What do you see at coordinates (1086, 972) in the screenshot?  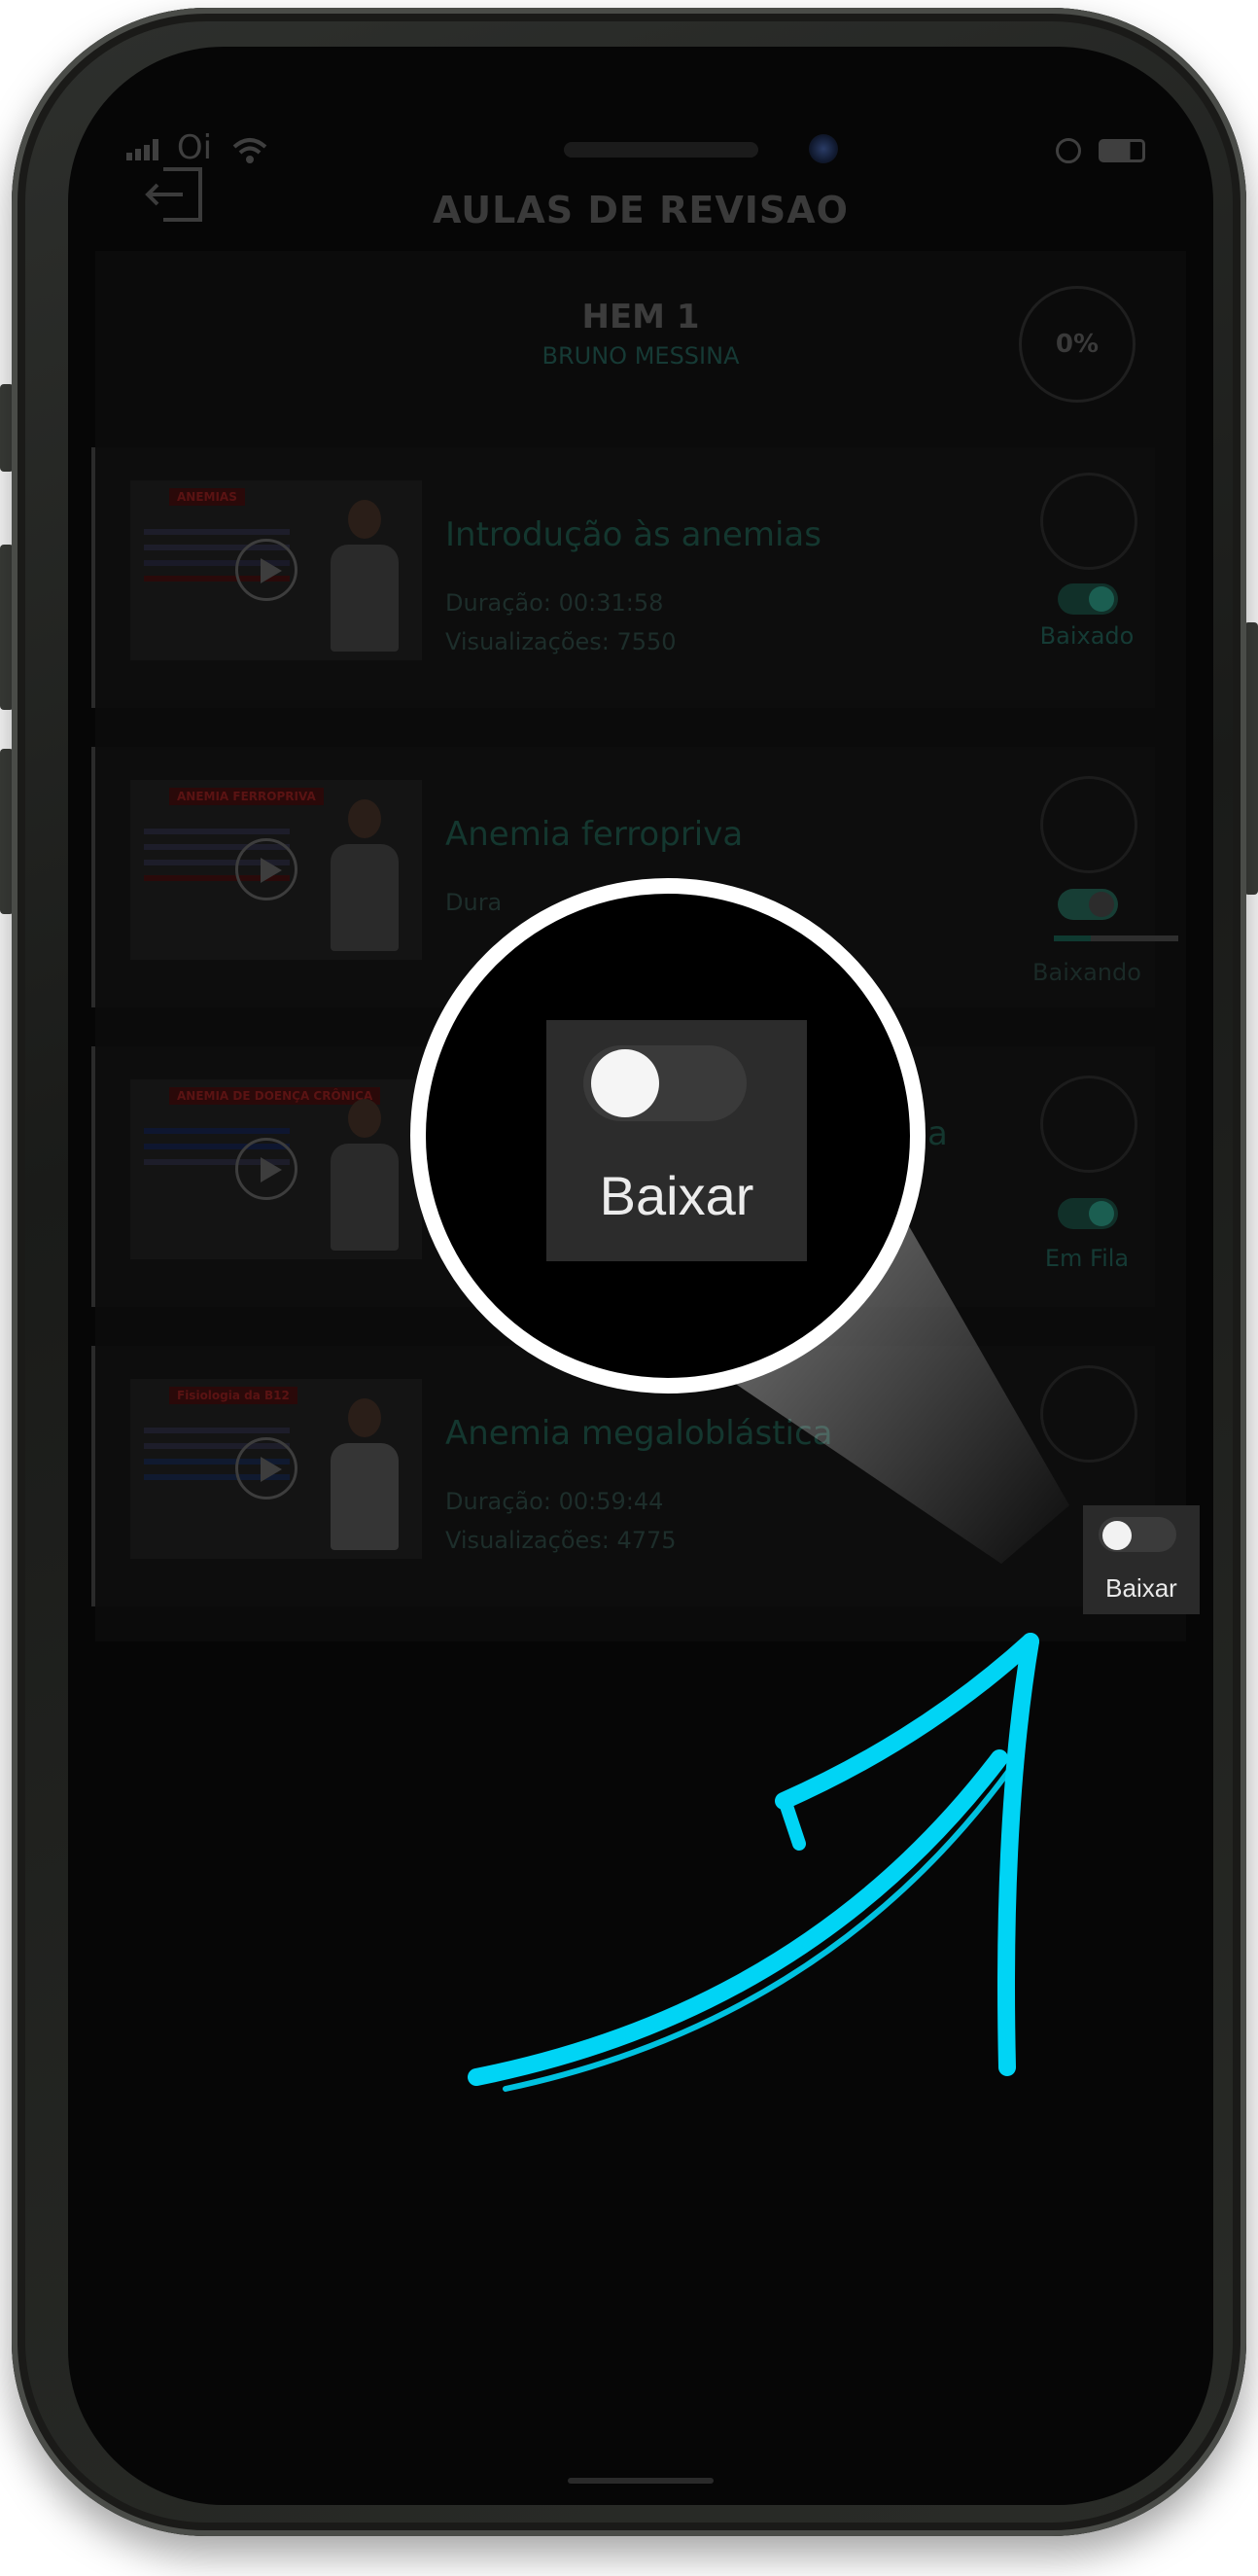 I see `download-status-label: Baixando` at bounding box center [1086, 972].